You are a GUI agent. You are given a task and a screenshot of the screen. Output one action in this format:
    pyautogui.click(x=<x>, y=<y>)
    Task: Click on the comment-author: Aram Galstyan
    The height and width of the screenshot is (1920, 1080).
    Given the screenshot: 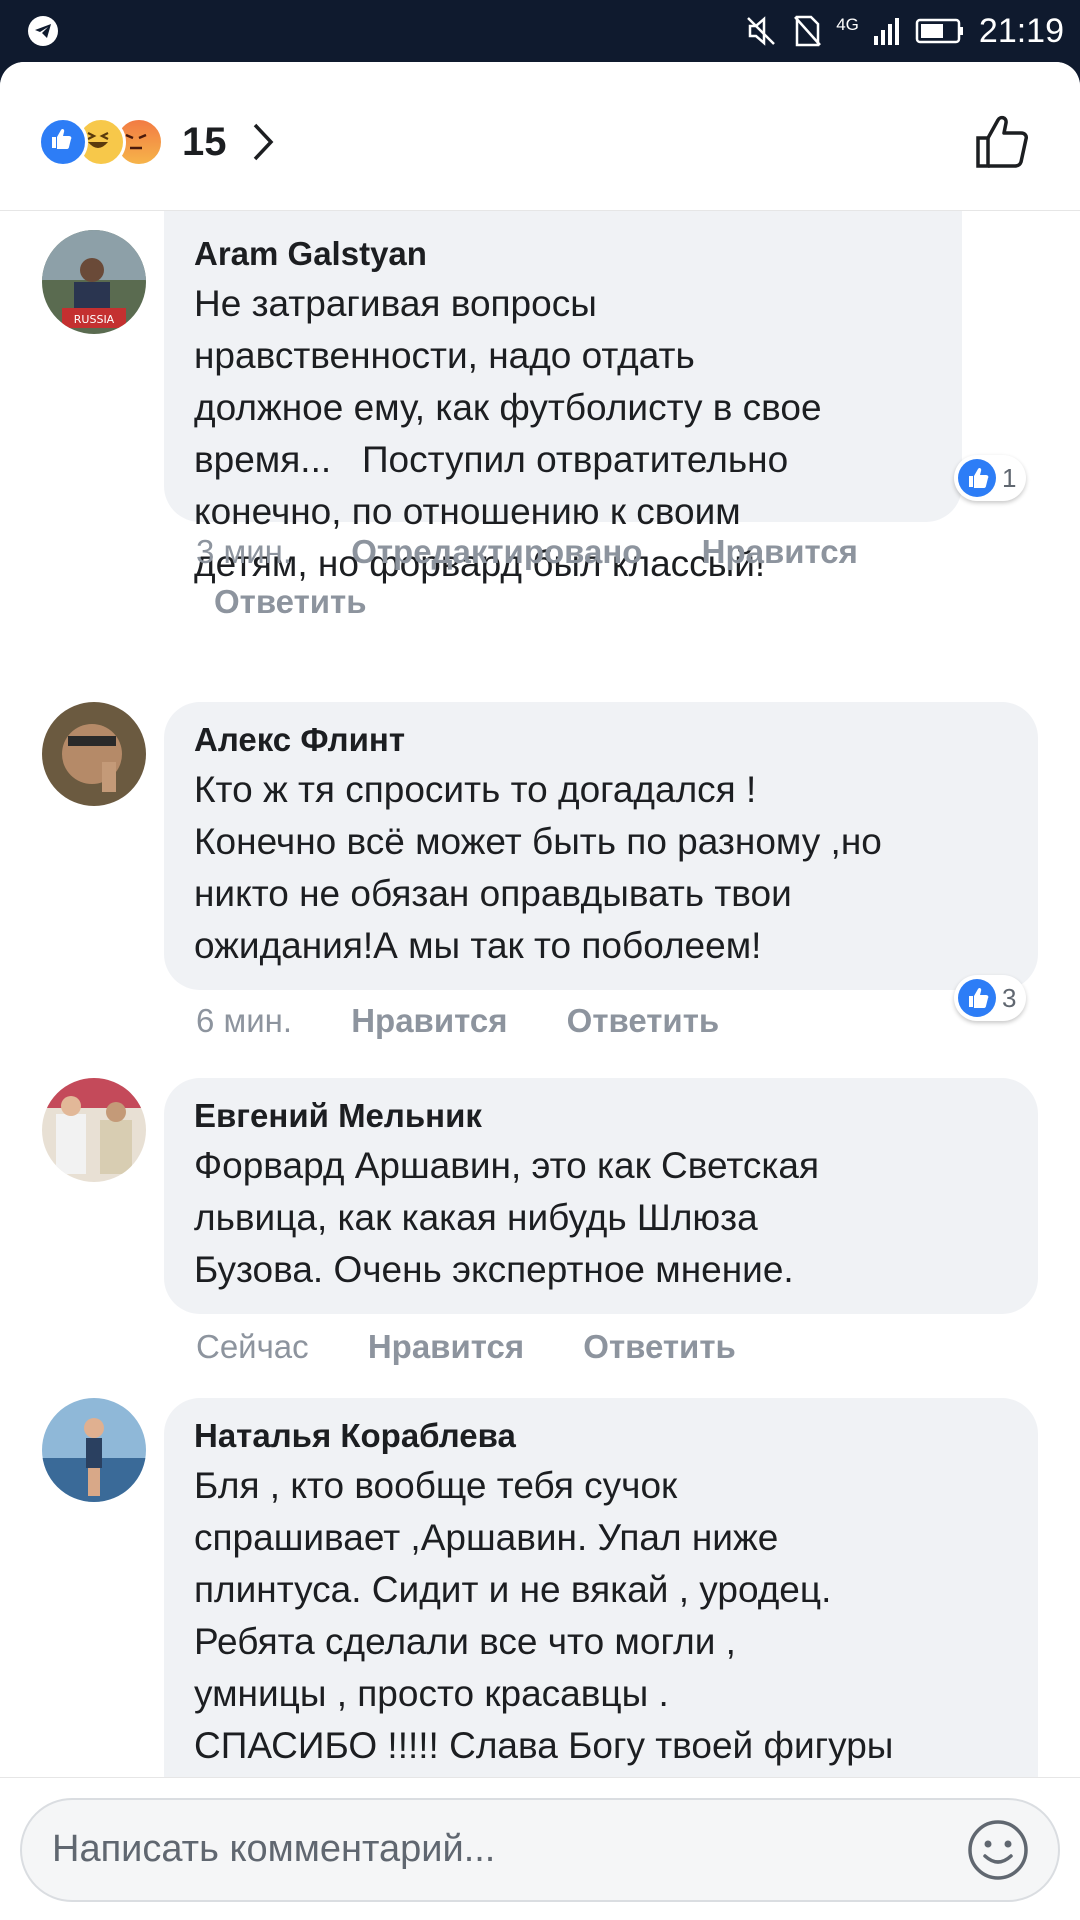 What is the action you would take?
    pyautogui.click(x=563, y=254)
    